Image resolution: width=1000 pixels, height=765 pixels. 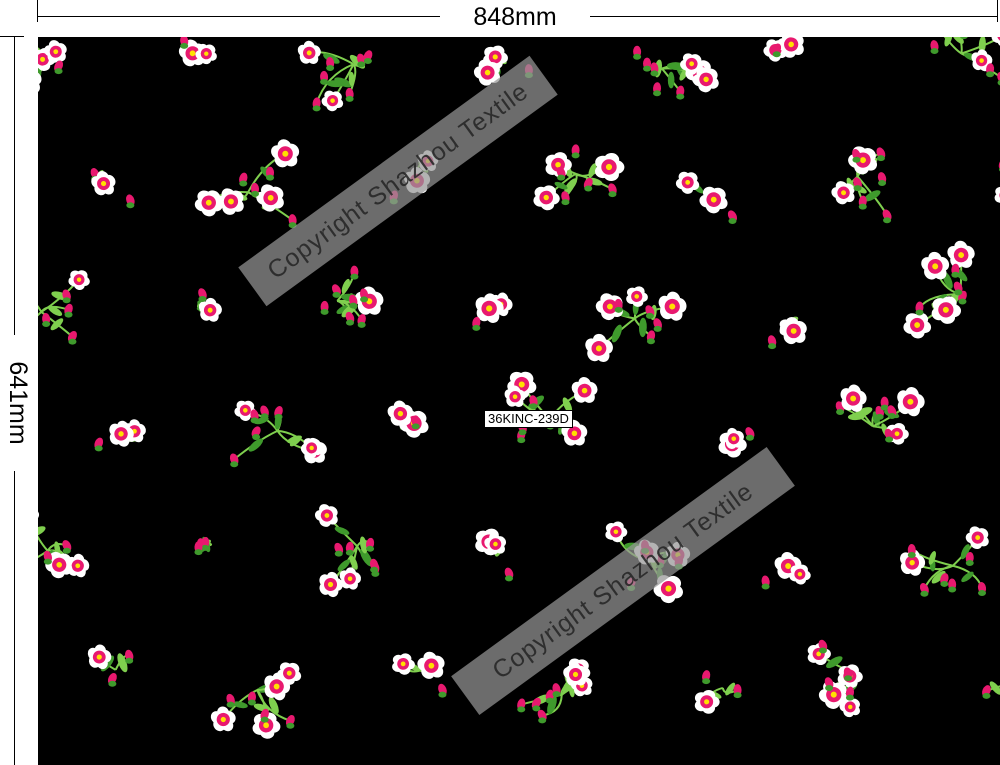 What do you see at coordinates (12, 36) in the screenshot?
I see `dimension-tick-top` at bounding box center [12, 36].